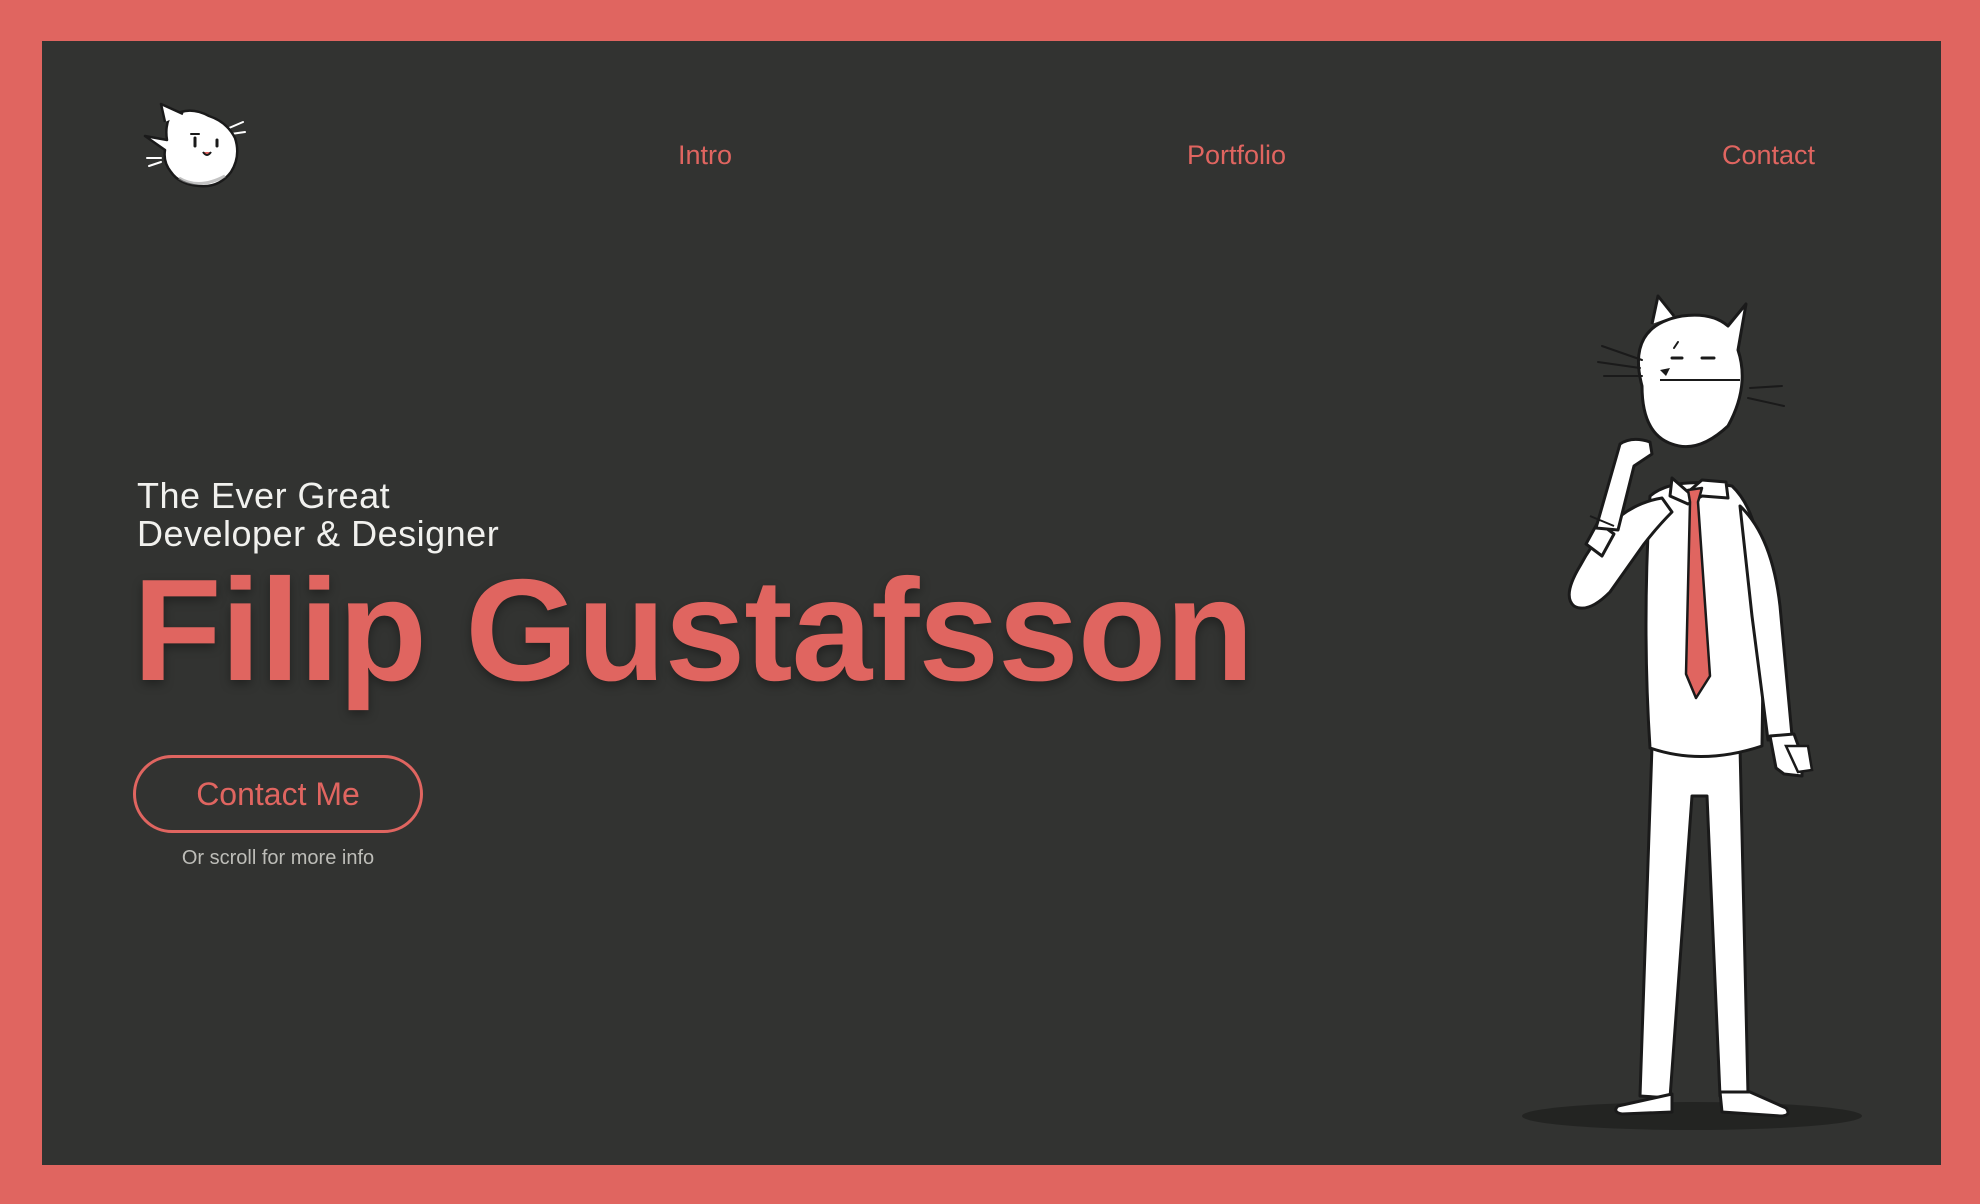  I want to click on main-nav: Intro Portfolio Contact, so click(991, 155).